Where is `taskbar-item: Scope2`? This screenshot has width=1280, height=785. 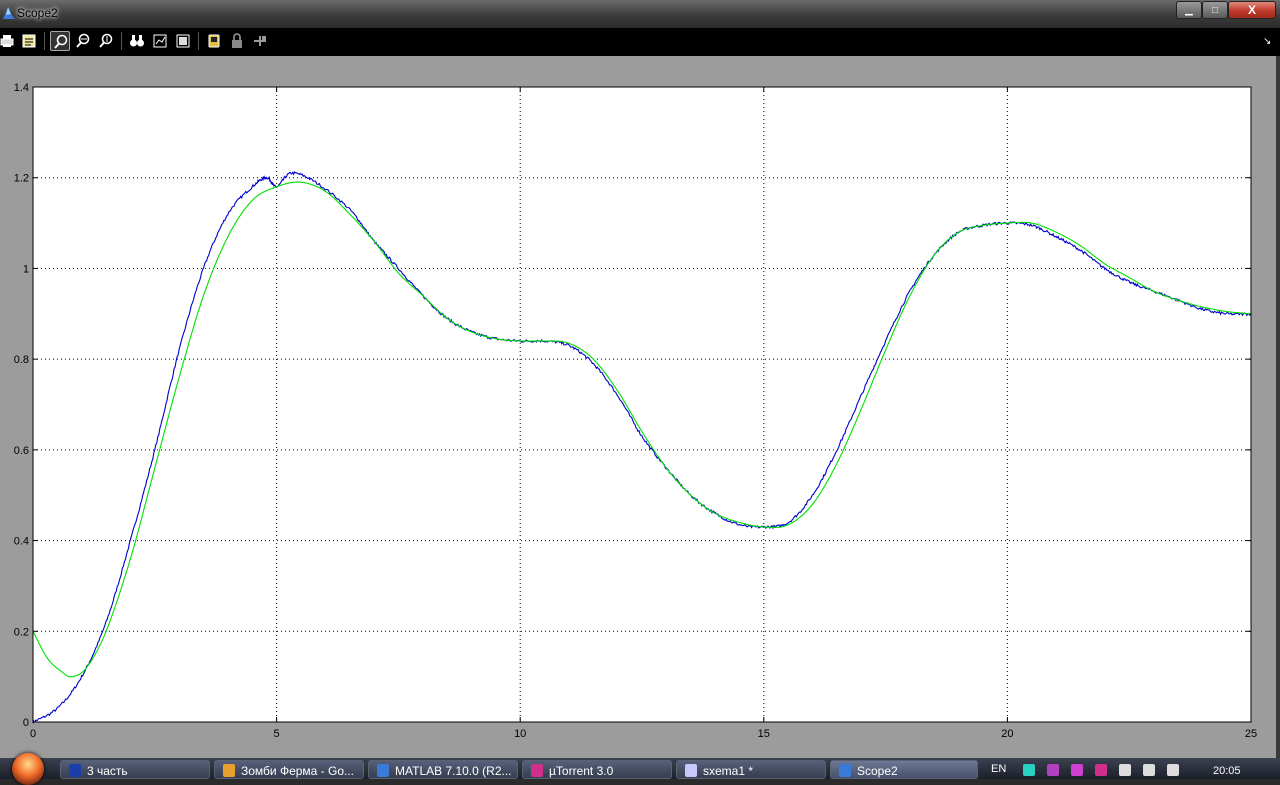
taskbar-item: Scope2 is located at coordinates (904, 769).